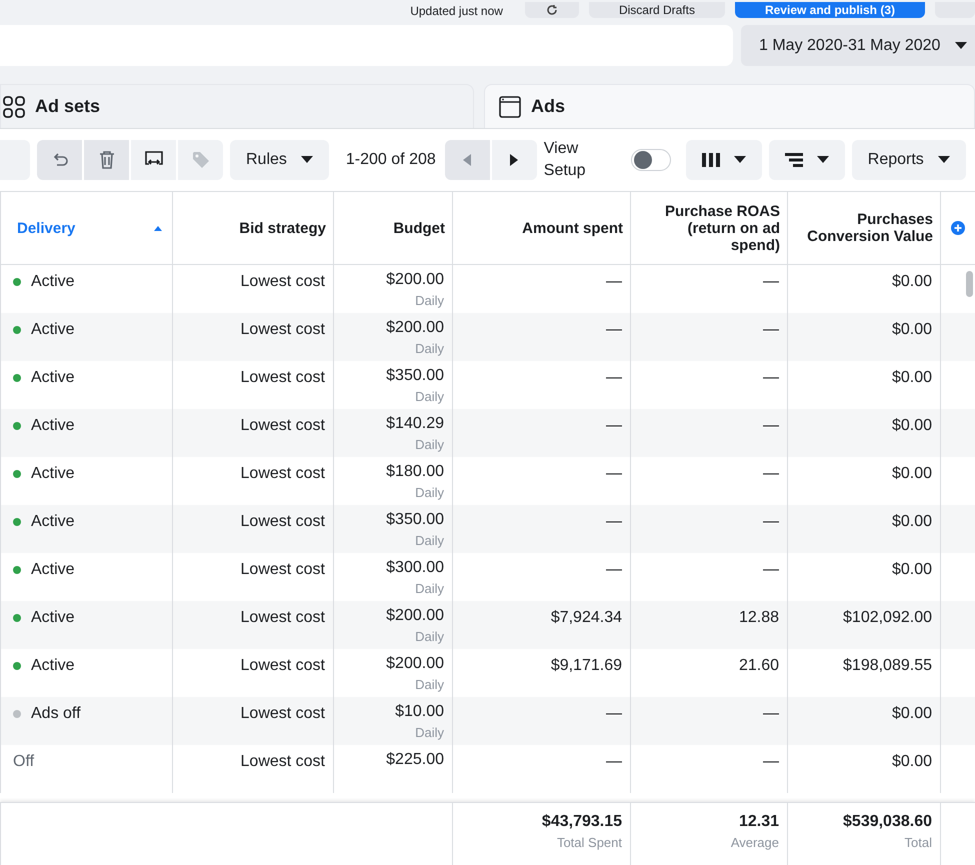 This screenshot has width=975, height=865. I want to click on total-value: 12.31, so click(758, 822).